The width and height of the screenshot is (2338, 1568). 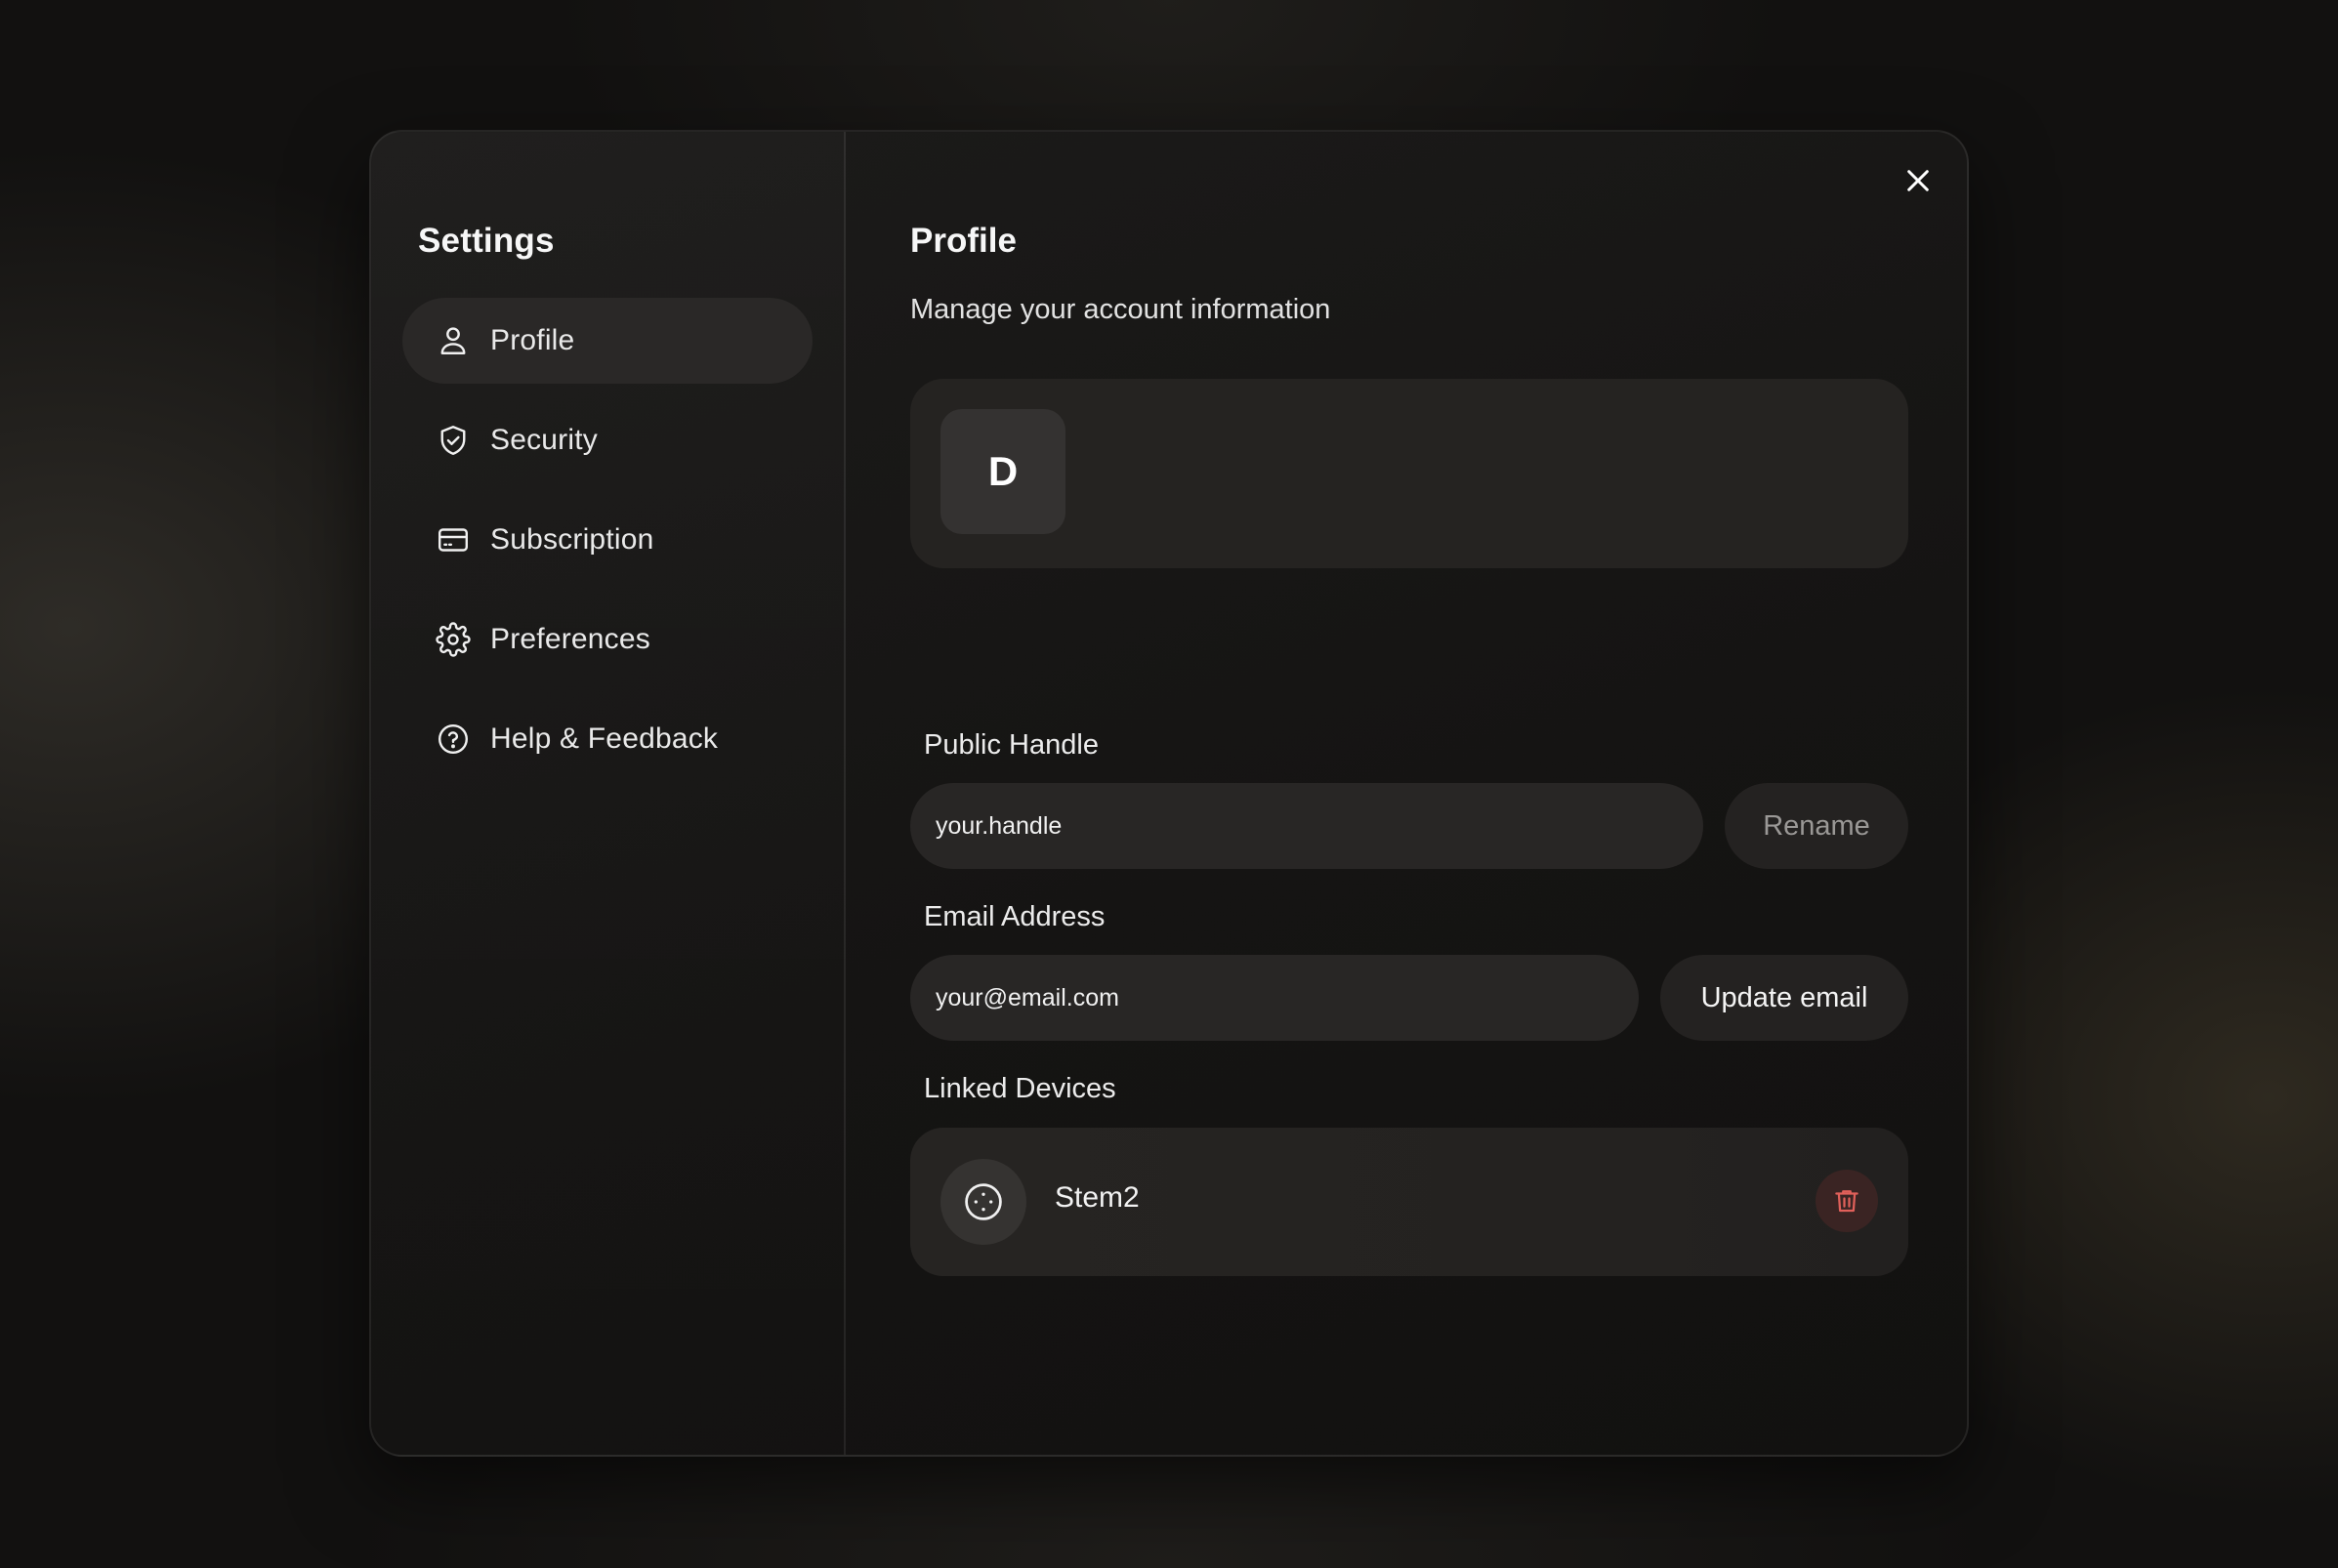 What do you see at coordinates (1020, 1088) in the screenshot?
I see `linked-devices-label: Linked Devices` at bounding box center [1020, 1088].